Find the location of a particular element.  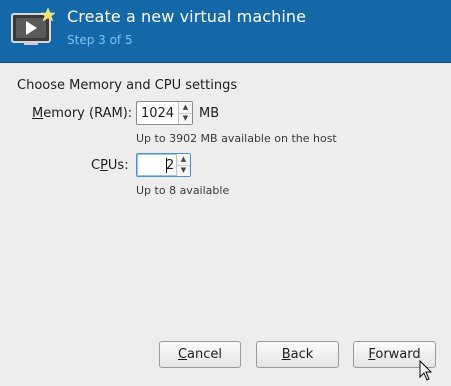

wizard-step: Step 3 of 5 is located at coordinates (100, 40).